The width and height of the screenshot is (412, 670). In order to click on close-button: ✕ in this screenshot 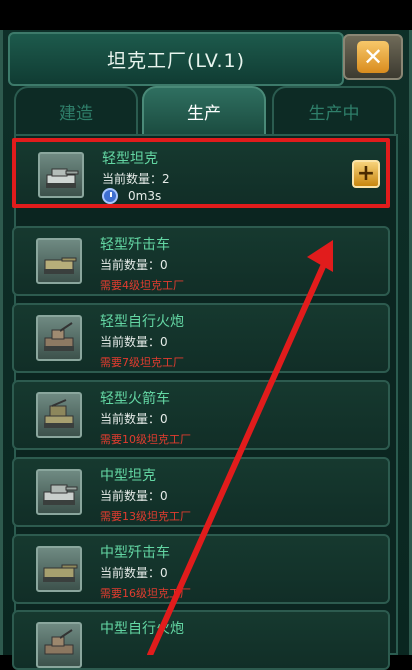, I will do `click(373, 57)`.